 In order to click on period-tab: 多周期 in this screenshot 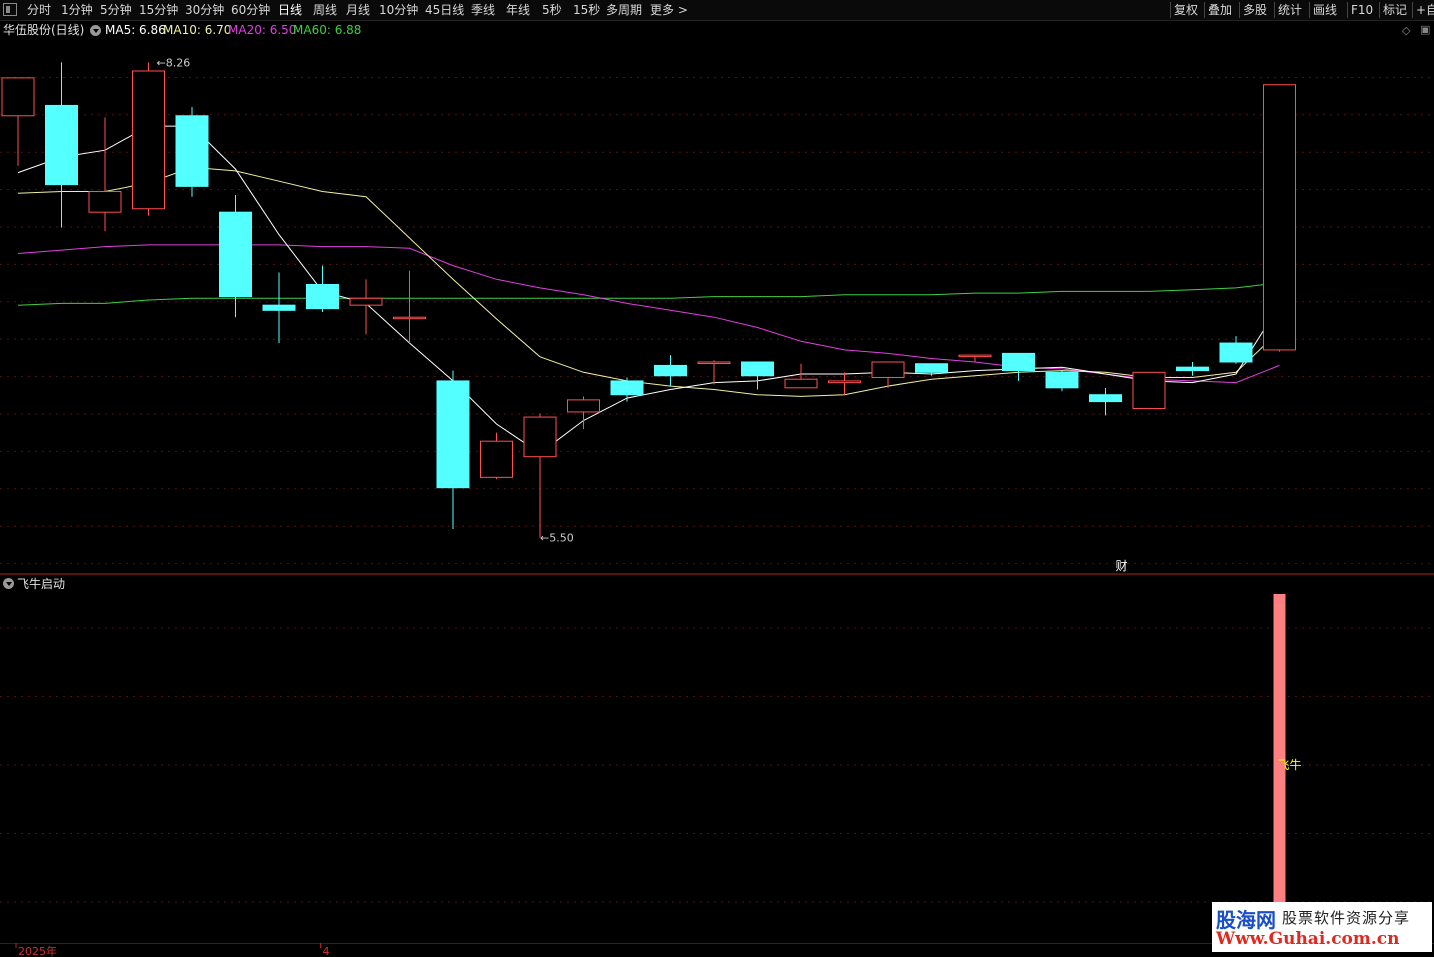, I will do `click(624, 10)`.